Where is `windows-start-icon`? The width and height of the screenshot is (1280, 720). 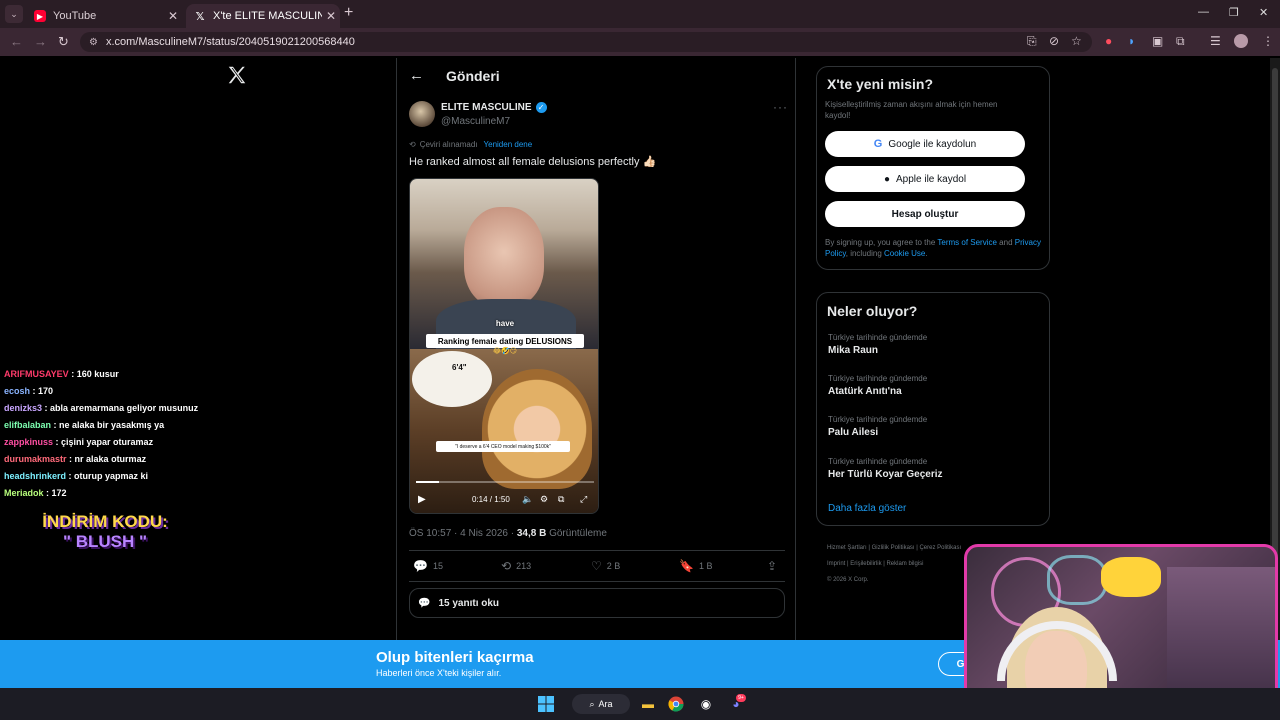 windows-start-icon is located at coordinates (546, 704).